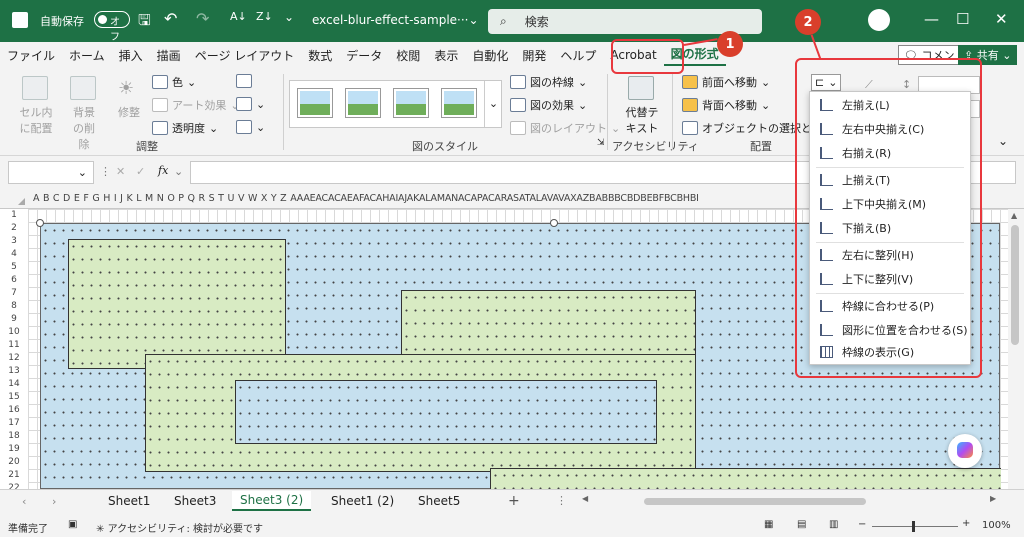 The height and width of the screenshot is (537, 1024). Describe the element at coordinates (120, 171) in the screenshot. I see `cancel-icon: ✕` at that location.